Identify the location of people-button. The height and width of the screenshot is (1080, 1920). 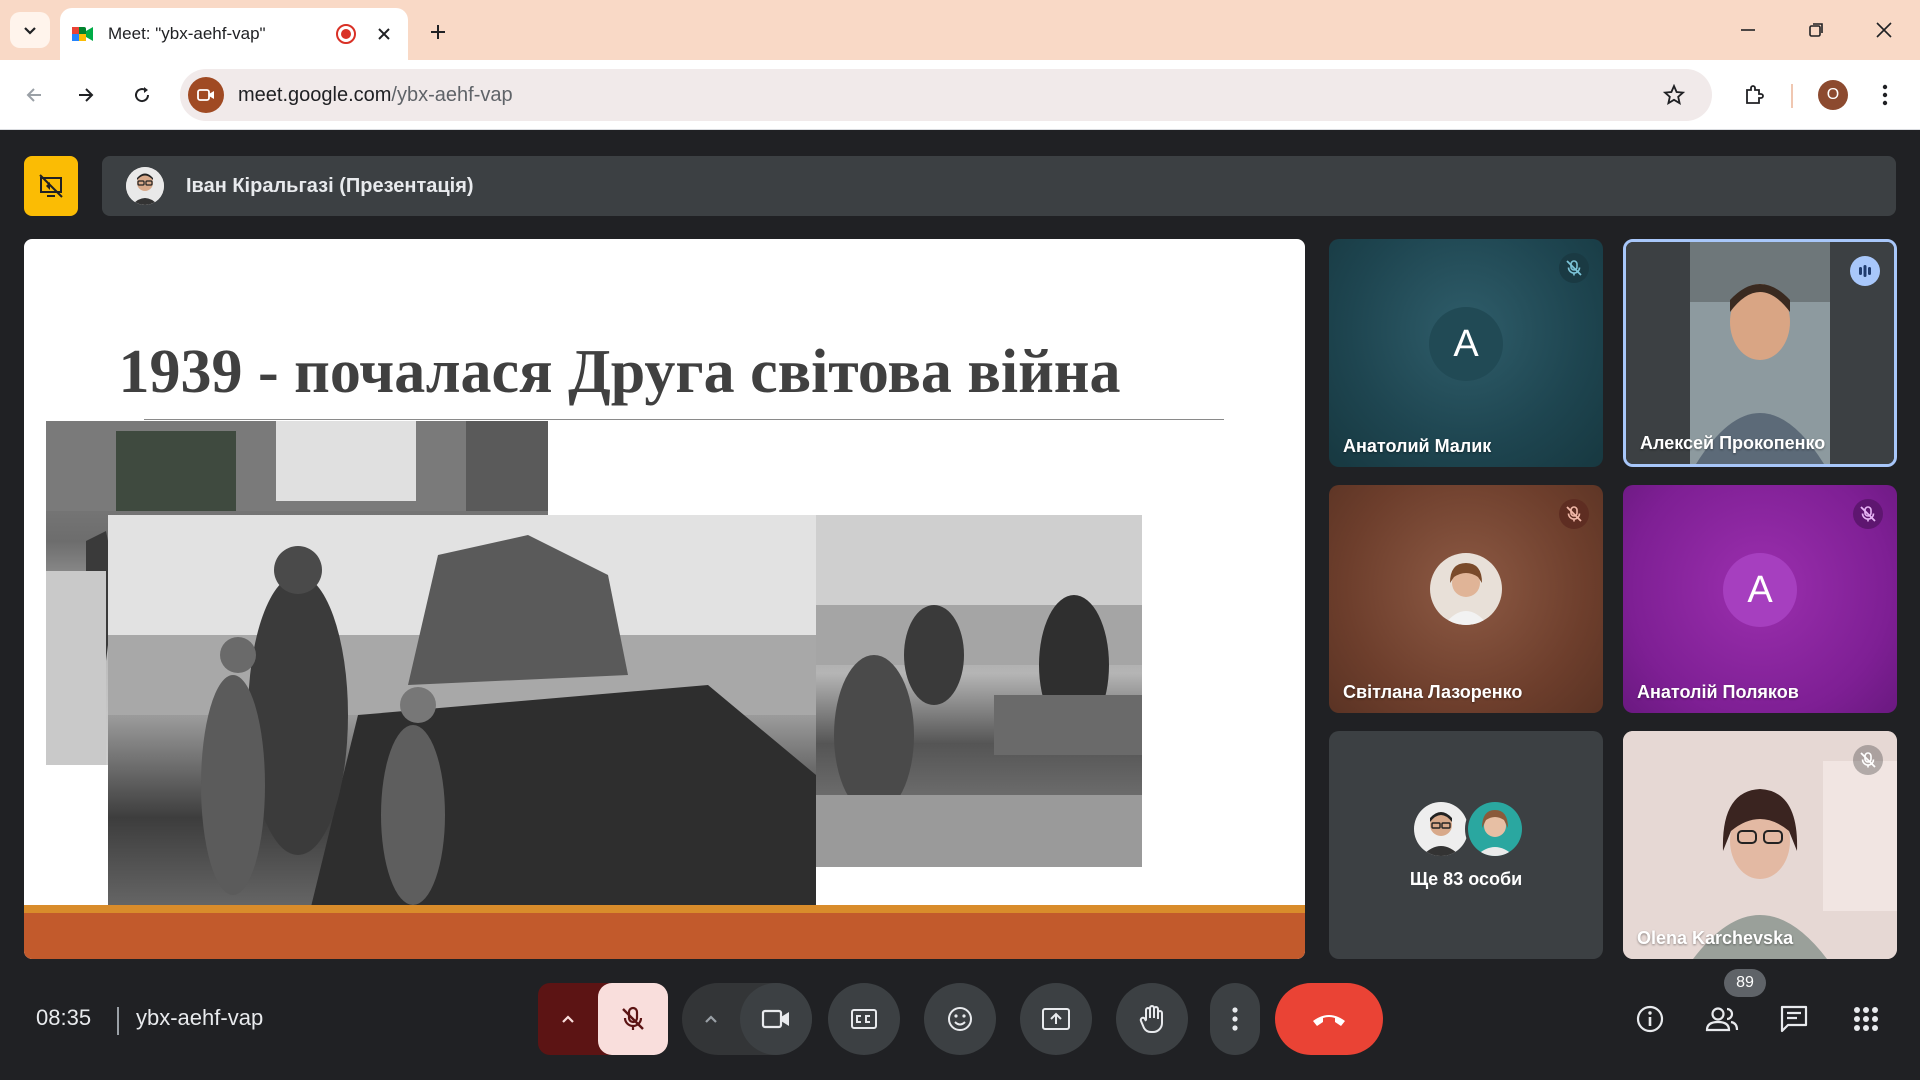
(1722, 1019).